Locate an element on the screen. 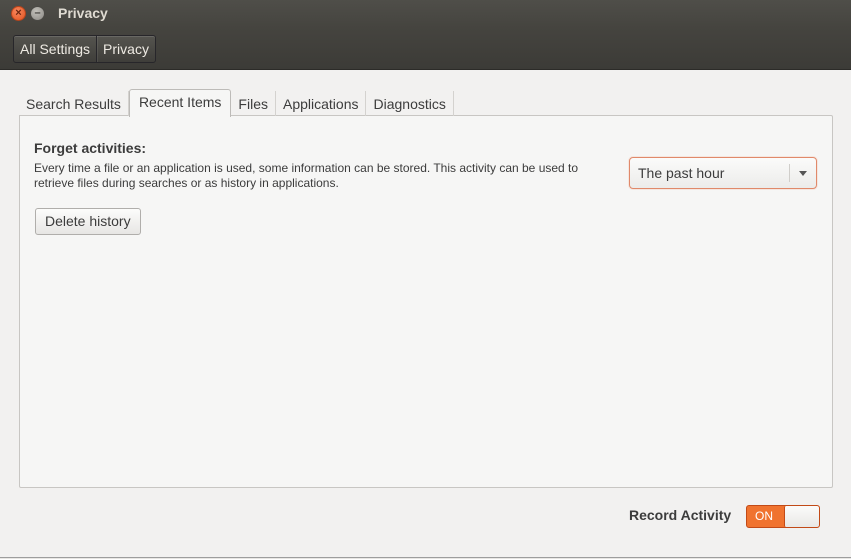 The image size is (851, 559). close-icon: × is located at coordinates (18, 13).